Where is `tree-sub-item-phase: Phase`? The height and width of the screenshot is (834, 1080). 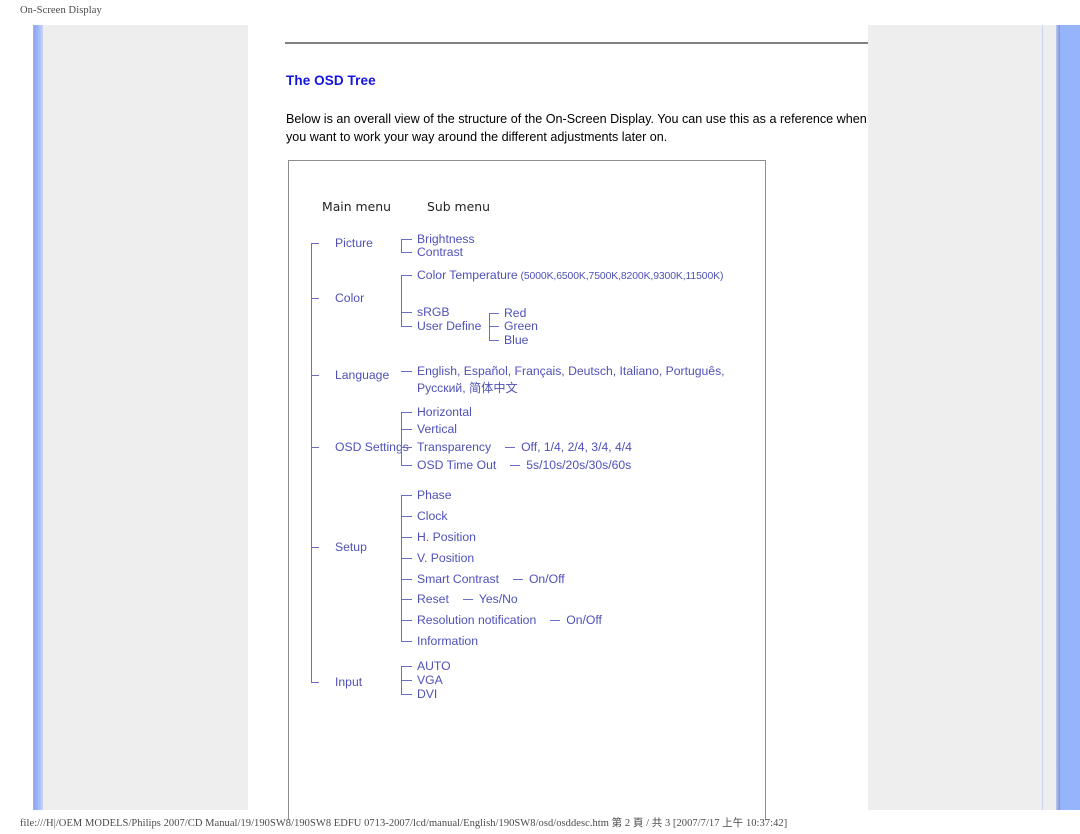 tree-sub-item-phase: Phase is located at coordinates (434, 495).